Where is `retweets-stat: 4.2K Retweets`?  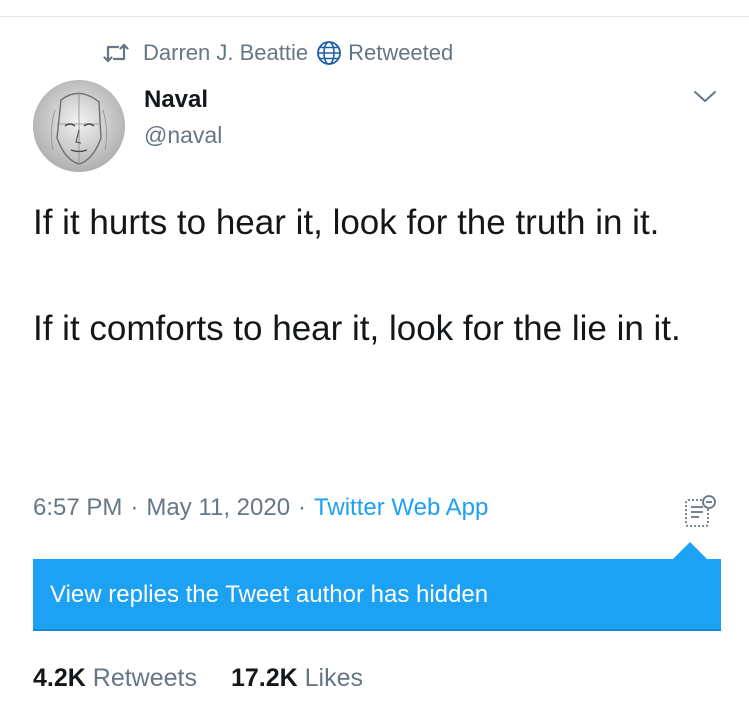
retweets-stat: 4.2K Retweets is located at coordinates (115, 678).